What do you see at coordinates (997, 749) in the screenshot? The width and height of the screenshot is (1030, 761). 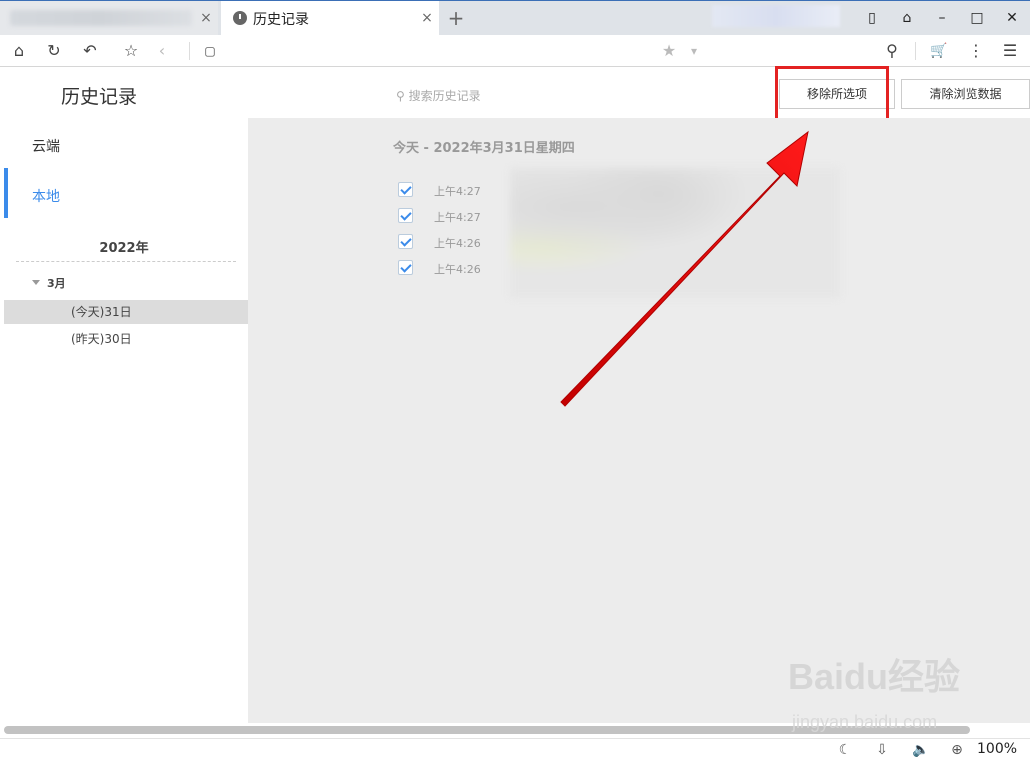 I see `zoom-level: 100%` at bounding box center [997, 749].